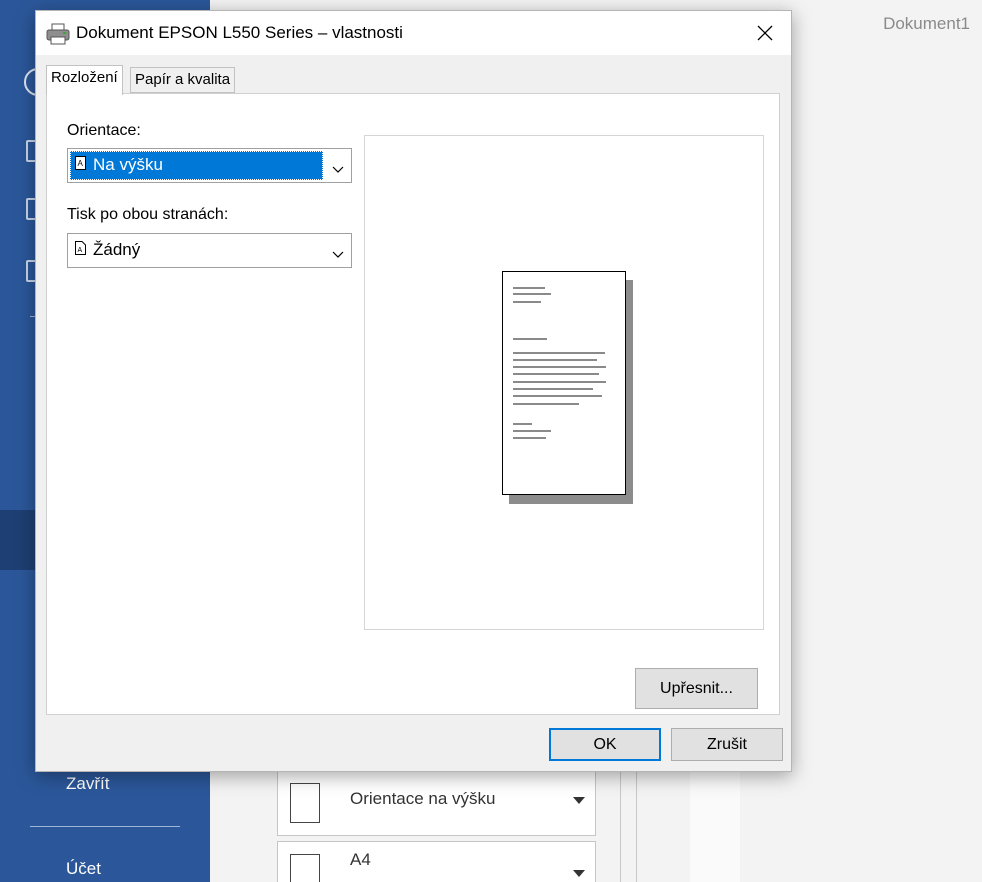  I want to click on paper-size-option: A4, so click(436, 861).